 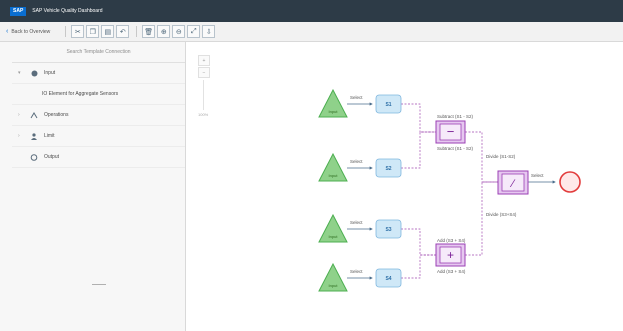 I want to click on box-label: S1, so click(x=388, y=105).